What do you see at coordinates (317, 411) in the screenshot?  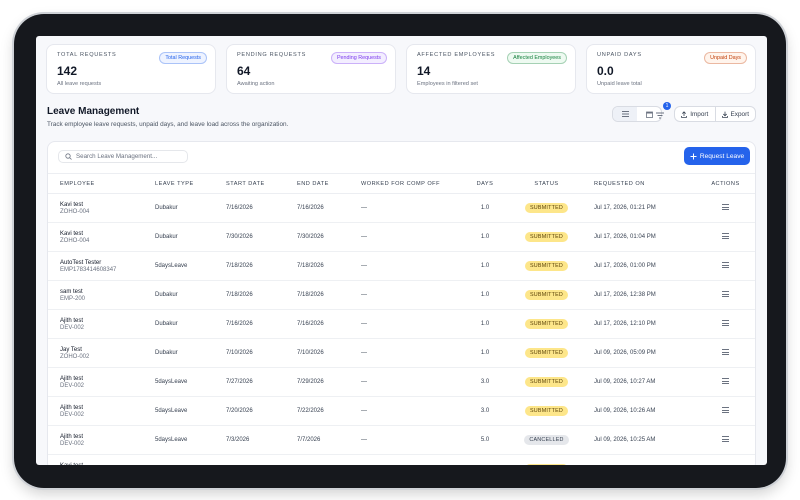 I see `end-date-cell: 7/22/2026` at bounding box center [317, 411].